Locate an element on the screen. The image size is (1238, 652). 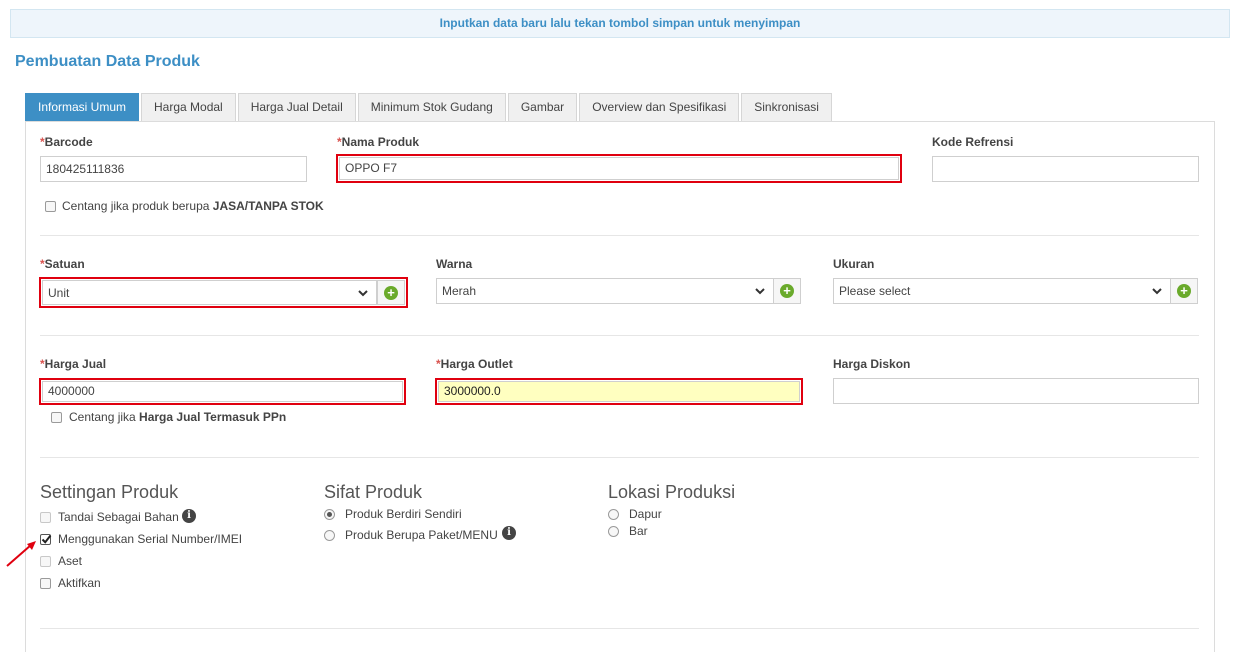
jasa-checkbox is located at coordinates (50, 206).